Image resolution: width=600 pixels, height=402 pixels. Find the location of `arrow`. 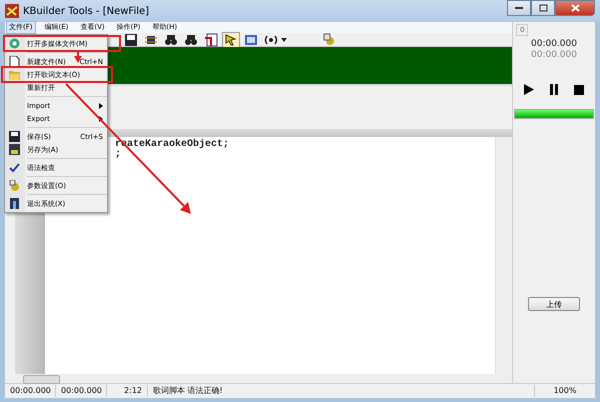

arrow is located at coordinates (78, 57).